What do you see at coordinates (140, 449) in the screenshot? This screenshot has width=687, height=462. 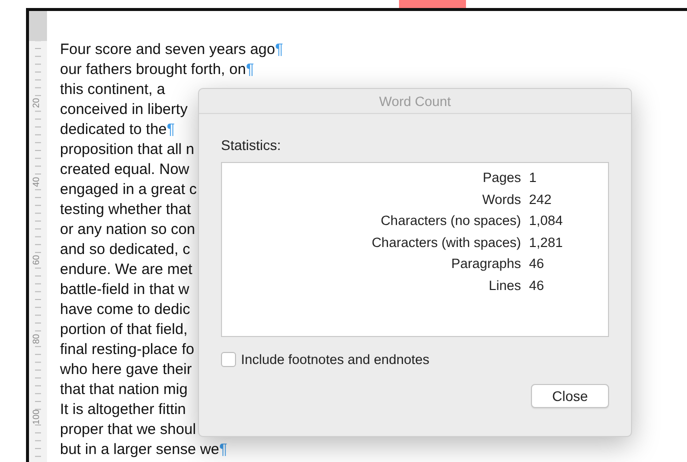 I see `document-text: but in a larger sense we` at bounding box center [140, 449].